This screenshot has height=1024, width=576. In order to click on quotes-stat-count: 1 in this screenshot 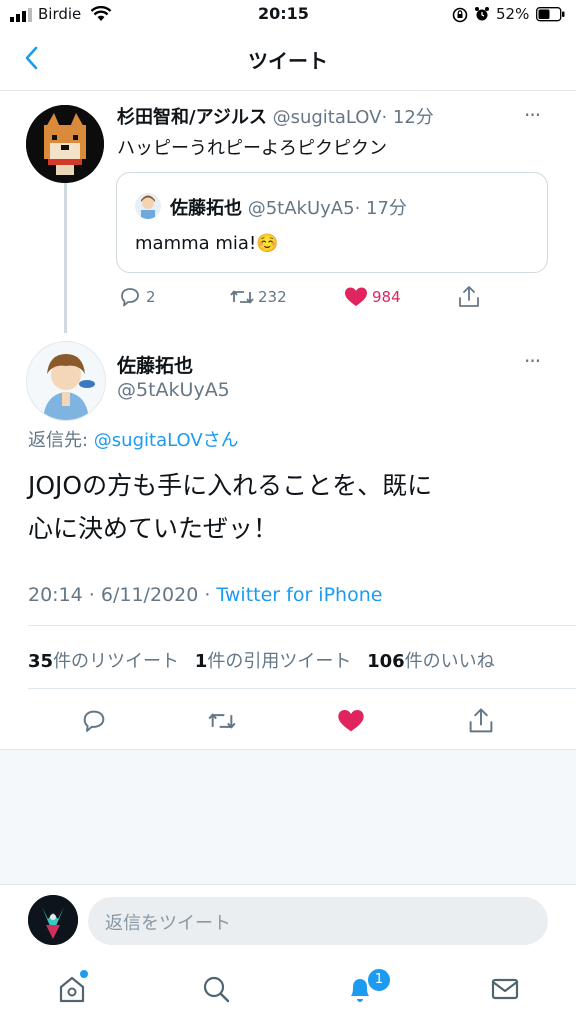, I will do `click(201, 661)`.